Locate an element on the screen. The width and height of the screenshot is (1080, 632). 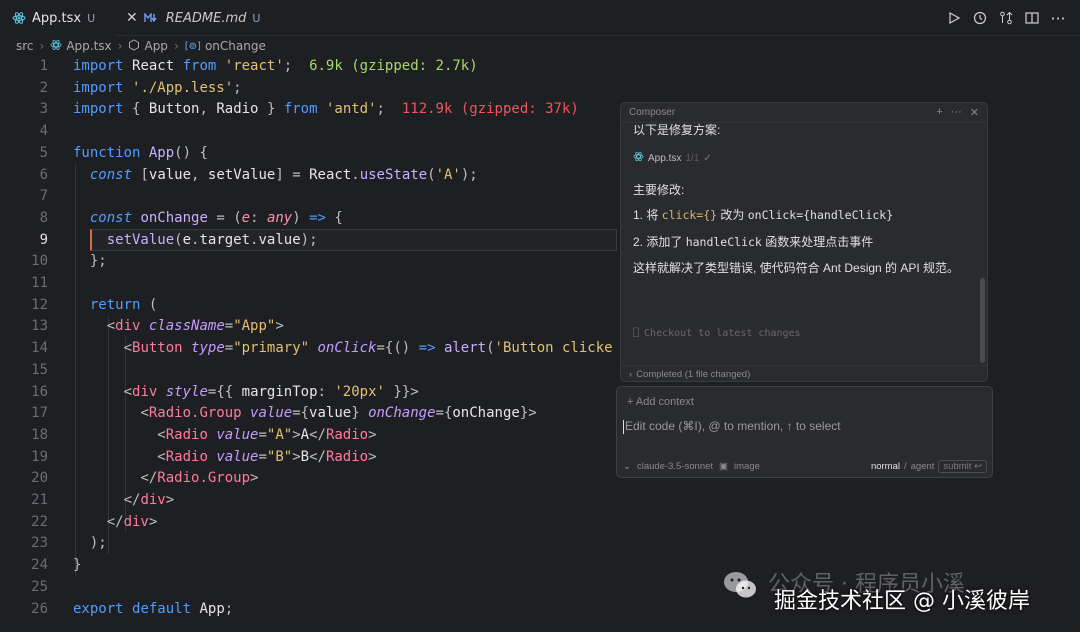
line-number: 21 is located at coordinates (39, 500).